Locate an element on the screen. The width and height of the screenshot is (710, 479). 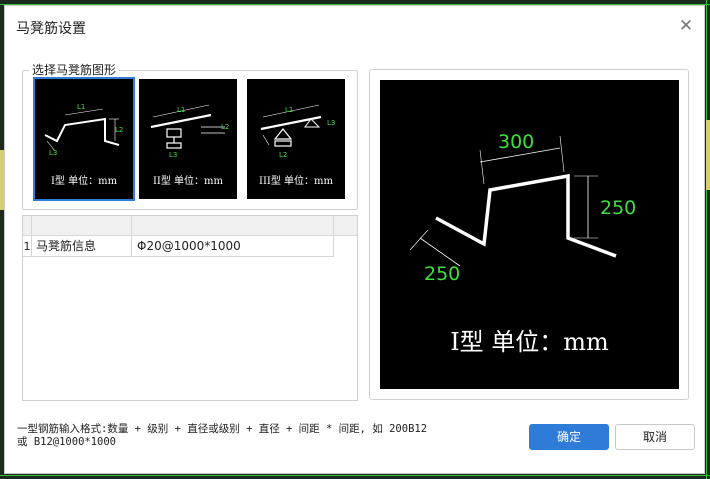
shape-3-caption: III型 单位：mm is located at coordinates (296, 181).